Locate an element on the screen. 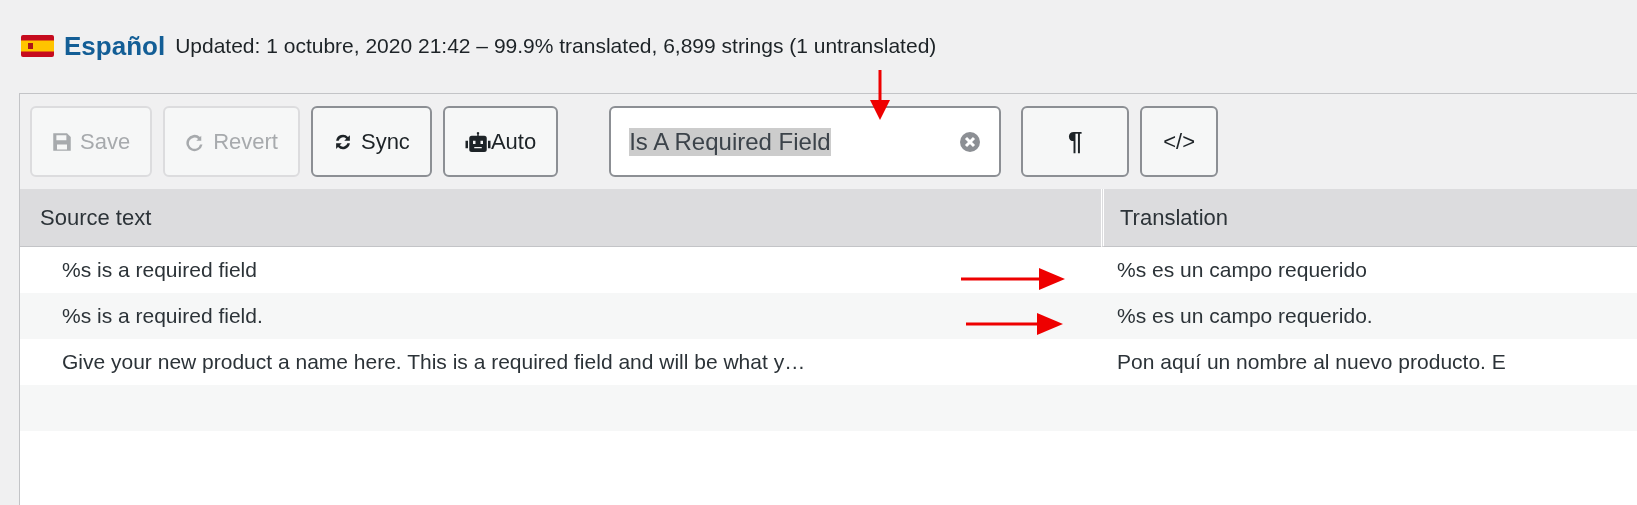  paragraph-toggle-button: ¶ is located at coordinates (1075, 141).